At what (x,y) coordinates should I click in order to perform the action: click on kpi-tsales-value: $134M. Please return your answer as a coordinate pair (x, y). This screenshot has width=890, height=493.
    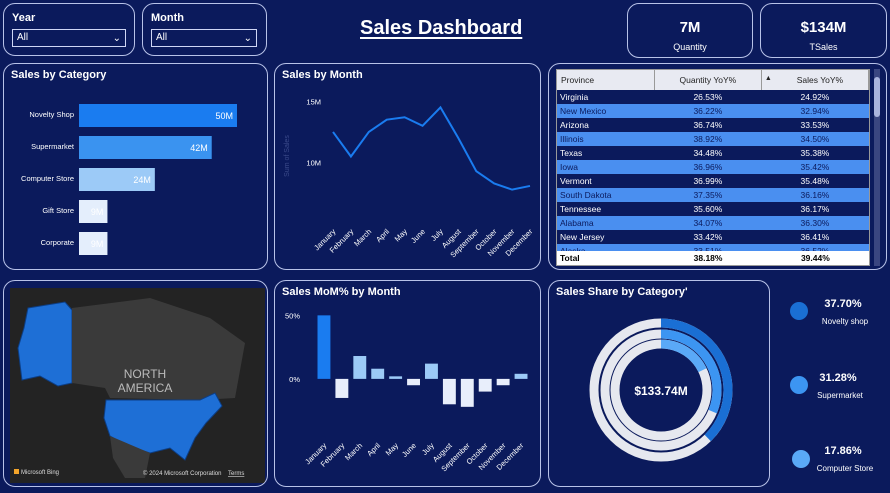
    Looking at the image, I should click on (823, 27).